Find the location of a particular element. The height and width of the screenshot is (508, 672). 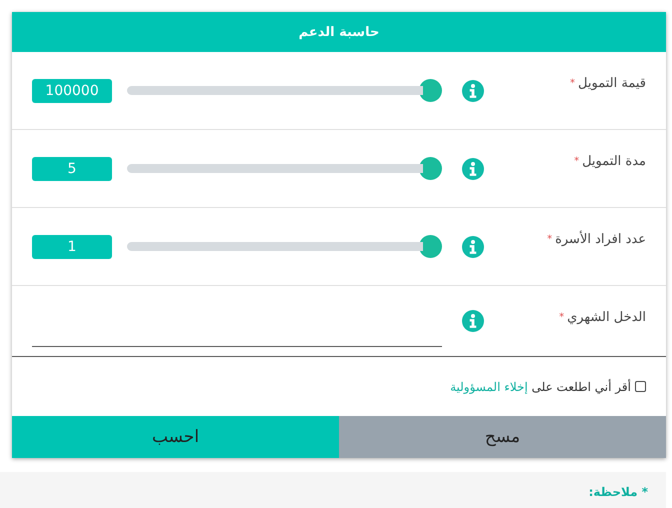

field-label: مدة التمويل is located at coordinates (614, 161).